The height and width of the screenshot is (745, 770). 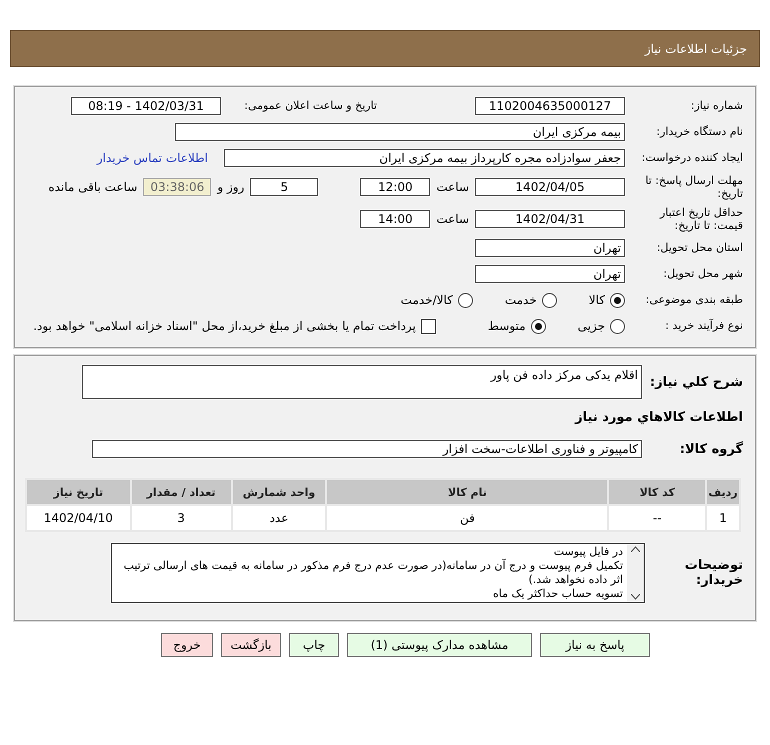 What do you see at coordinates (695, 382) in the screenshot?
I see `field-label: شرح کلي نیاز:` at bounding box center [695, 382].